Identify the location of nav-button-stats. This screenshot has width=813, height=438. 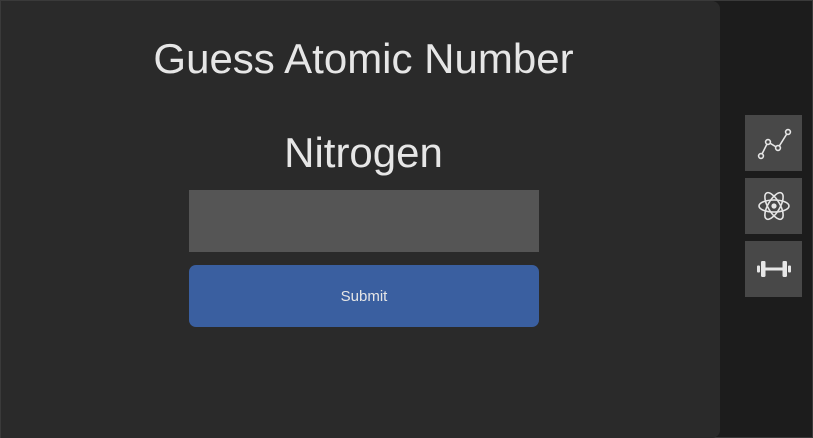
(773, 143).